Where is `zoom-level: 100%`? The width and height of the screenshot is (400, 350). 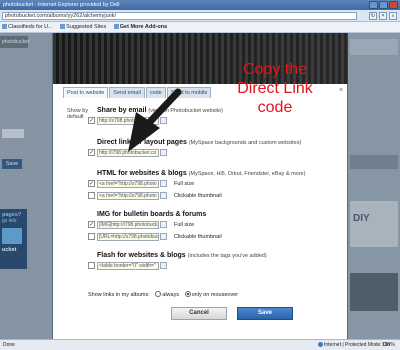 zoom-level: 100% is located at coordinates (388, 345).